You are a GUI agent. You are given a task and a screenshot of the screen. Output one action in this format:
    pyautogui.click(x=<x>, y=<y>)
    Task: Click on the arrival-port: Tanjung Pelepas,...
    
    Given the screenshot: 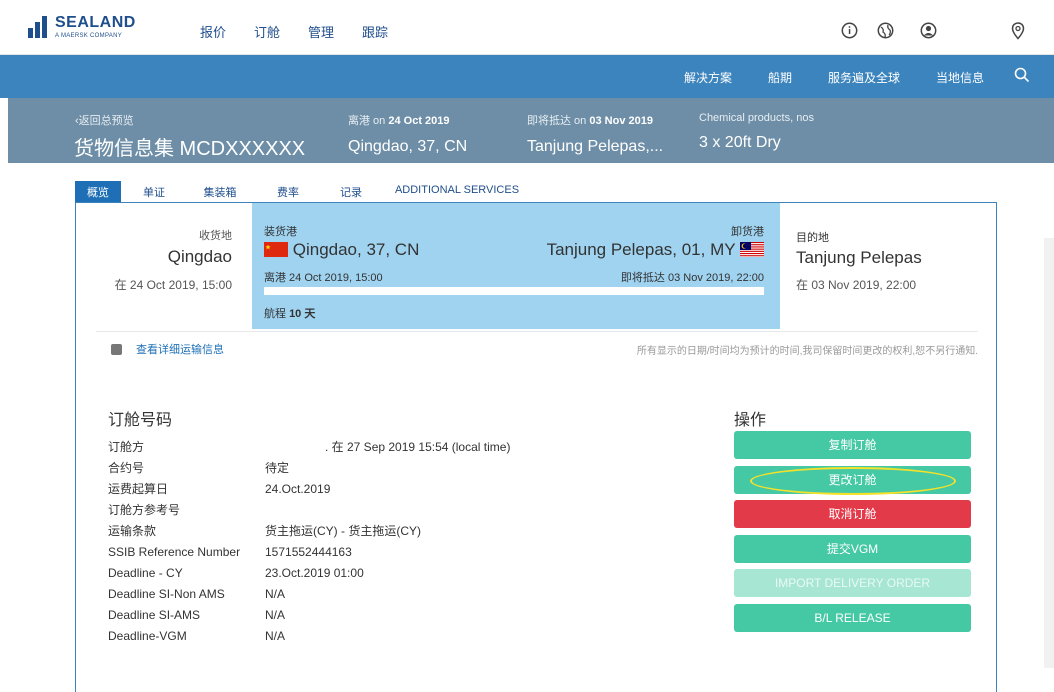 What is the action you would take?
    pyautogui.click(x=595, y=146)
    